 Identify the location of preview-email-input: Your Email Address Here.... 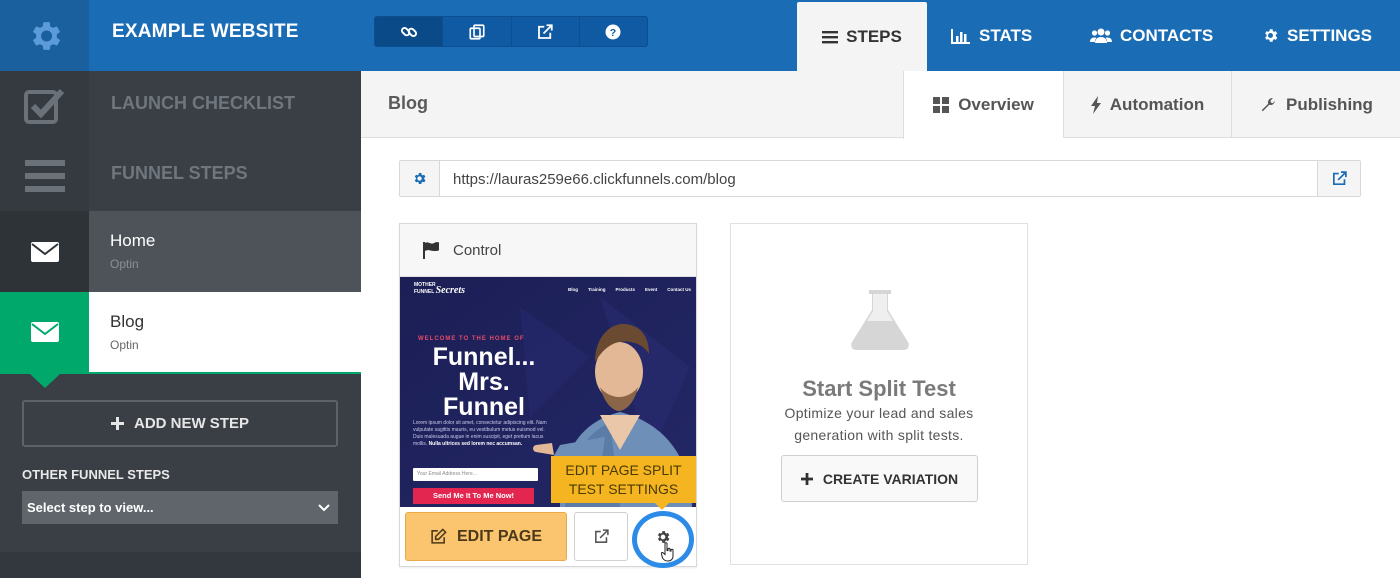
(475, 474).